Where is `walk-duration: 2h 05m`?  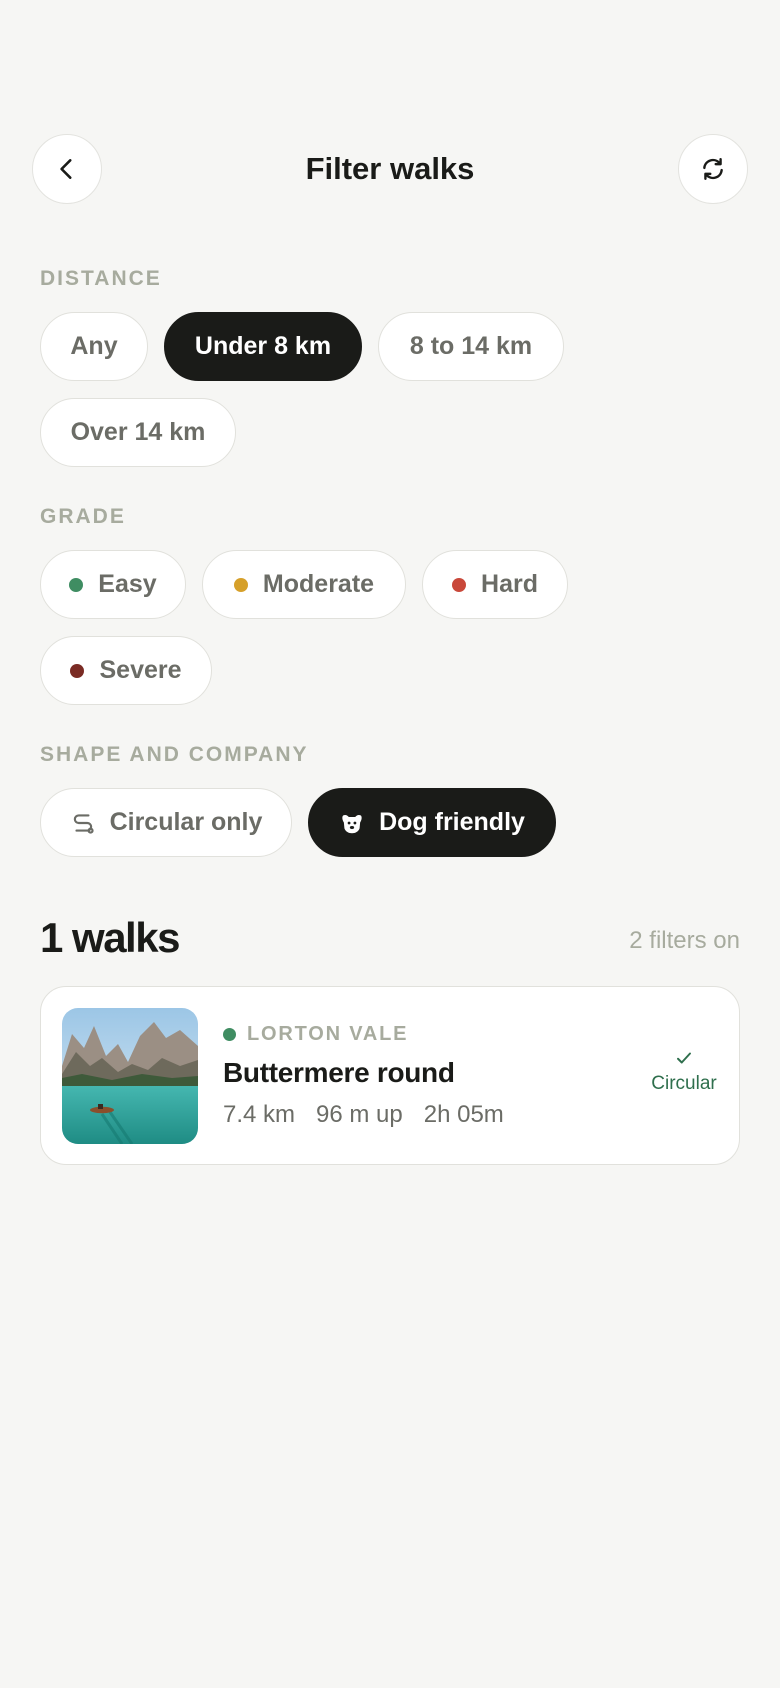 walk-duration: 2h 05m is located at coordinates (463, 1114).